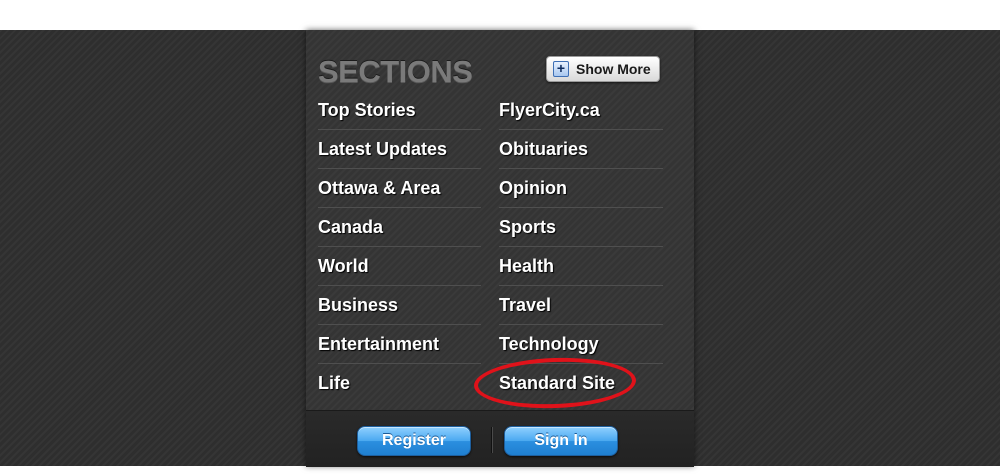 The image size is (1000, 474). I want to click on sections-title: SECTIONS, so click(395, 71).